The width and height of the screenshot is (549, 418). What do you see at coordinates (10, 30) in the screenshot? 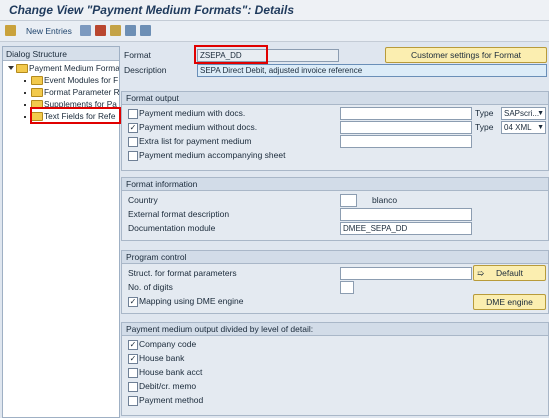
I see `edit-glasses-icon` at bounding box center [10, 30].